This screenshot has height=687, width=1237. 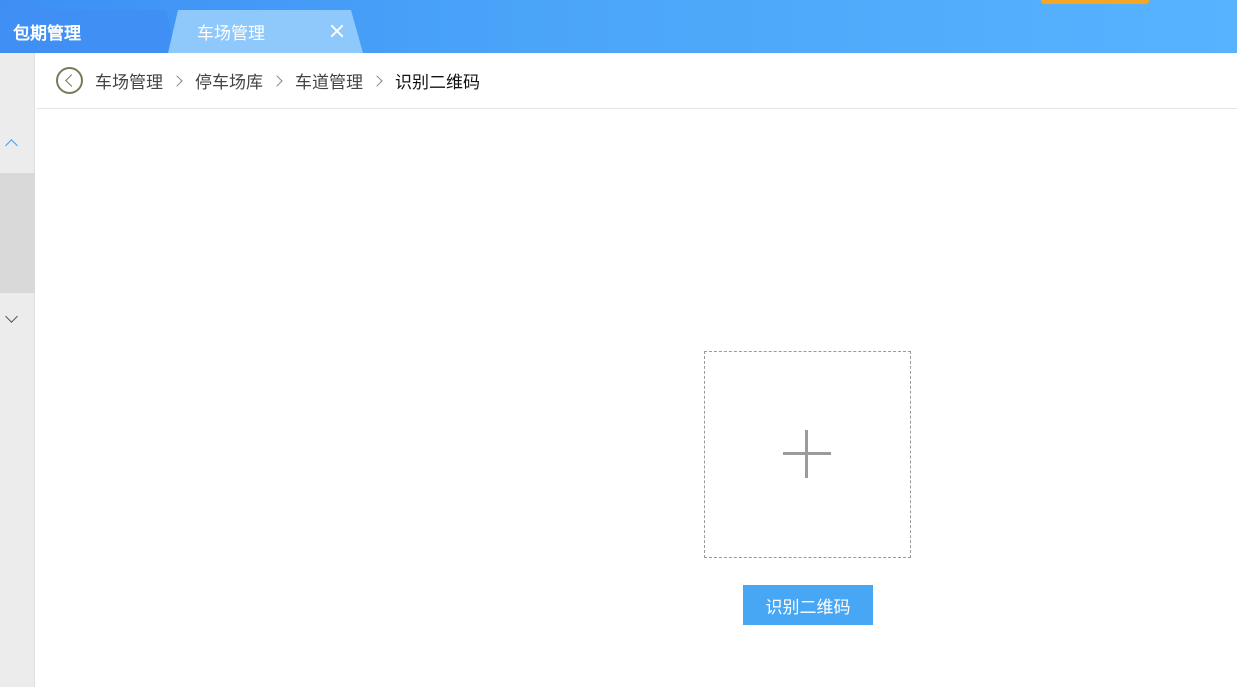 What do you see at coordinates (11, 145) in the screenshot?
I see `chevron-up-icon` at bounding box center [11, 145].